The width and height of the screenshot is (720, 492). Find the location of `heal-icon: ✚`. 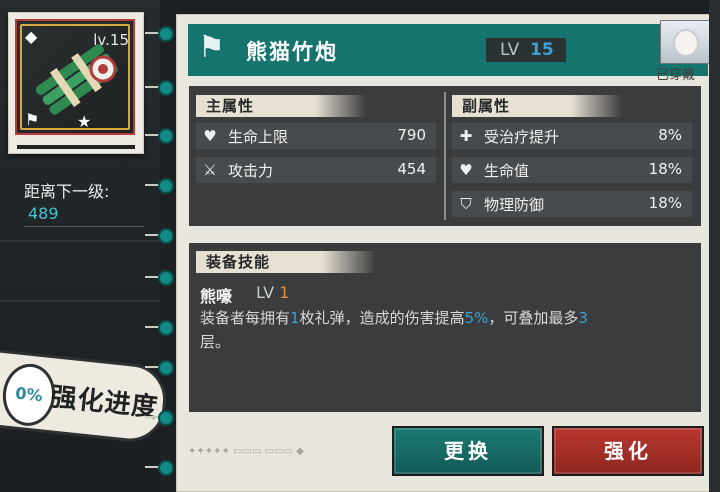

heal-icon: ✚ is located at coordinates (466, 136).